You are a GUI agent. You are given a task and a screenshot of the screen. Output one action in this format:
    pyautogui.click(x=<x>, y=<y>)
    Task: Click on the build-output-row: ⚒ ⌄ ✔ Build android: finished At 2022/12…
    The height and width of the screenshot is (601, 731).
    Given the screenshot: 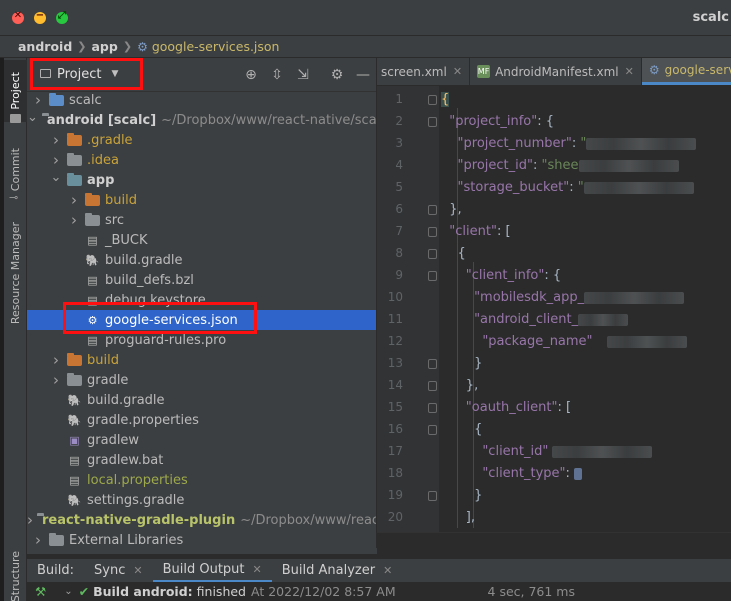 What is the action you would take?
    pyautogui.click(x=379, y=591)
    